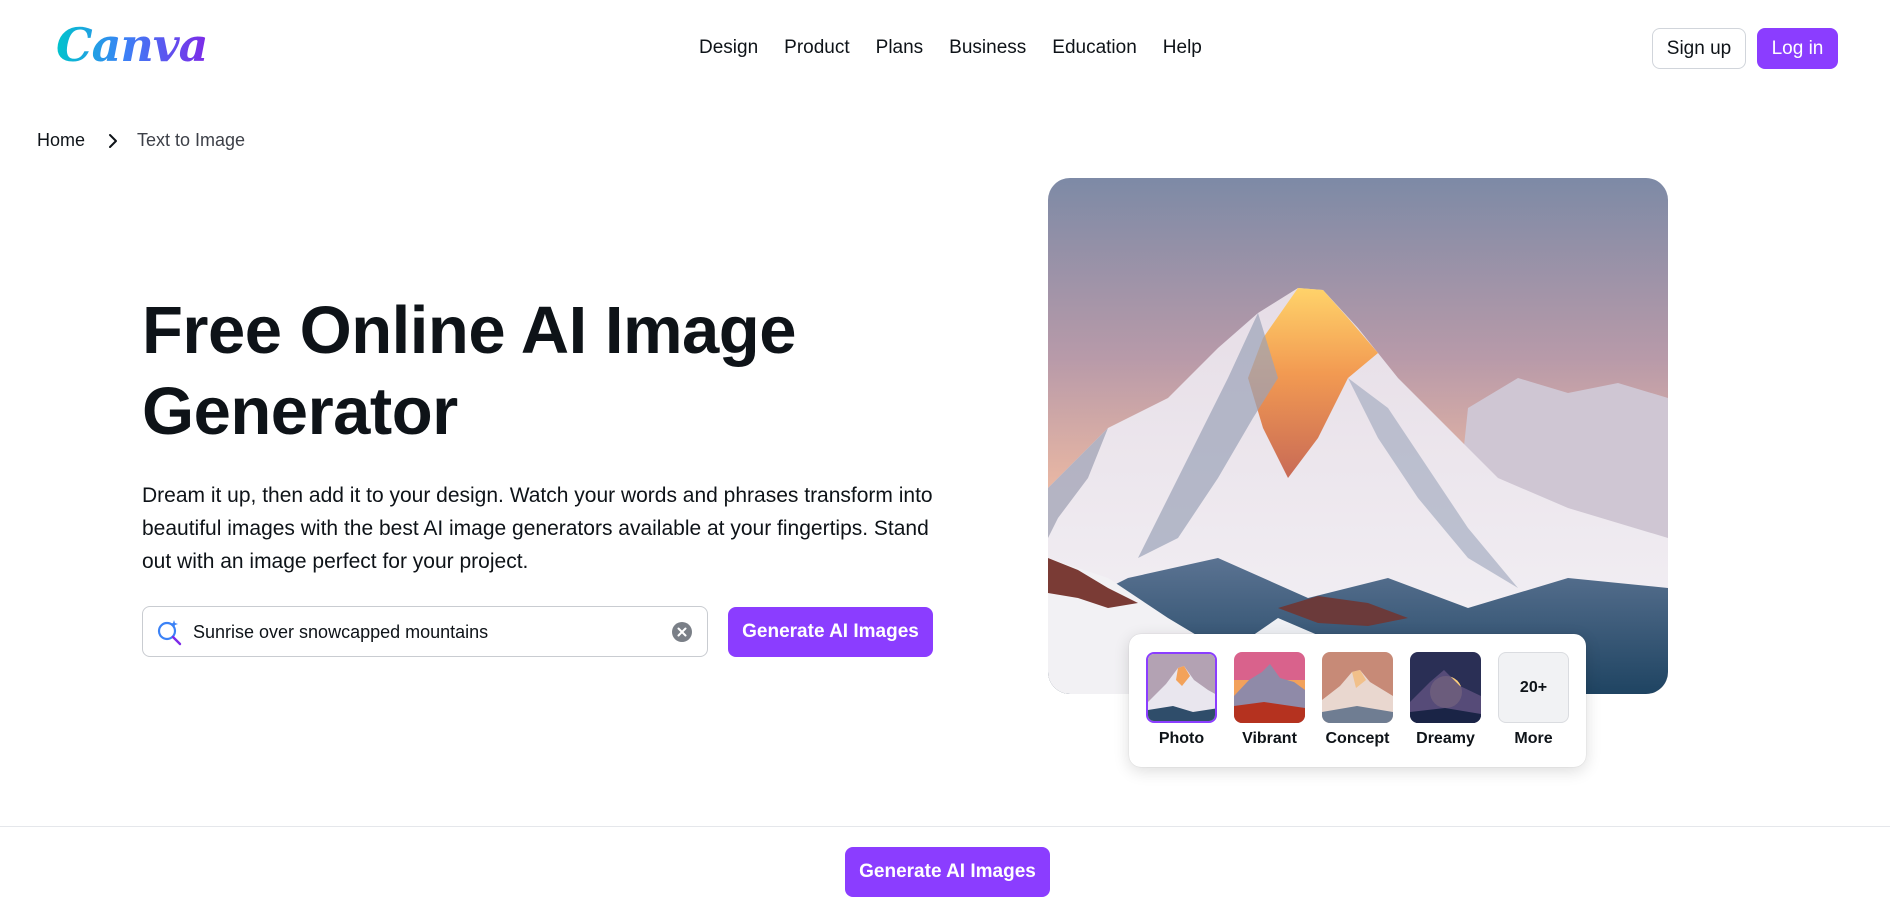 The image size is (1890, 907). Describe the element at coordinates (413, 632) in the screenshot. I see `prompt-input` at that location.